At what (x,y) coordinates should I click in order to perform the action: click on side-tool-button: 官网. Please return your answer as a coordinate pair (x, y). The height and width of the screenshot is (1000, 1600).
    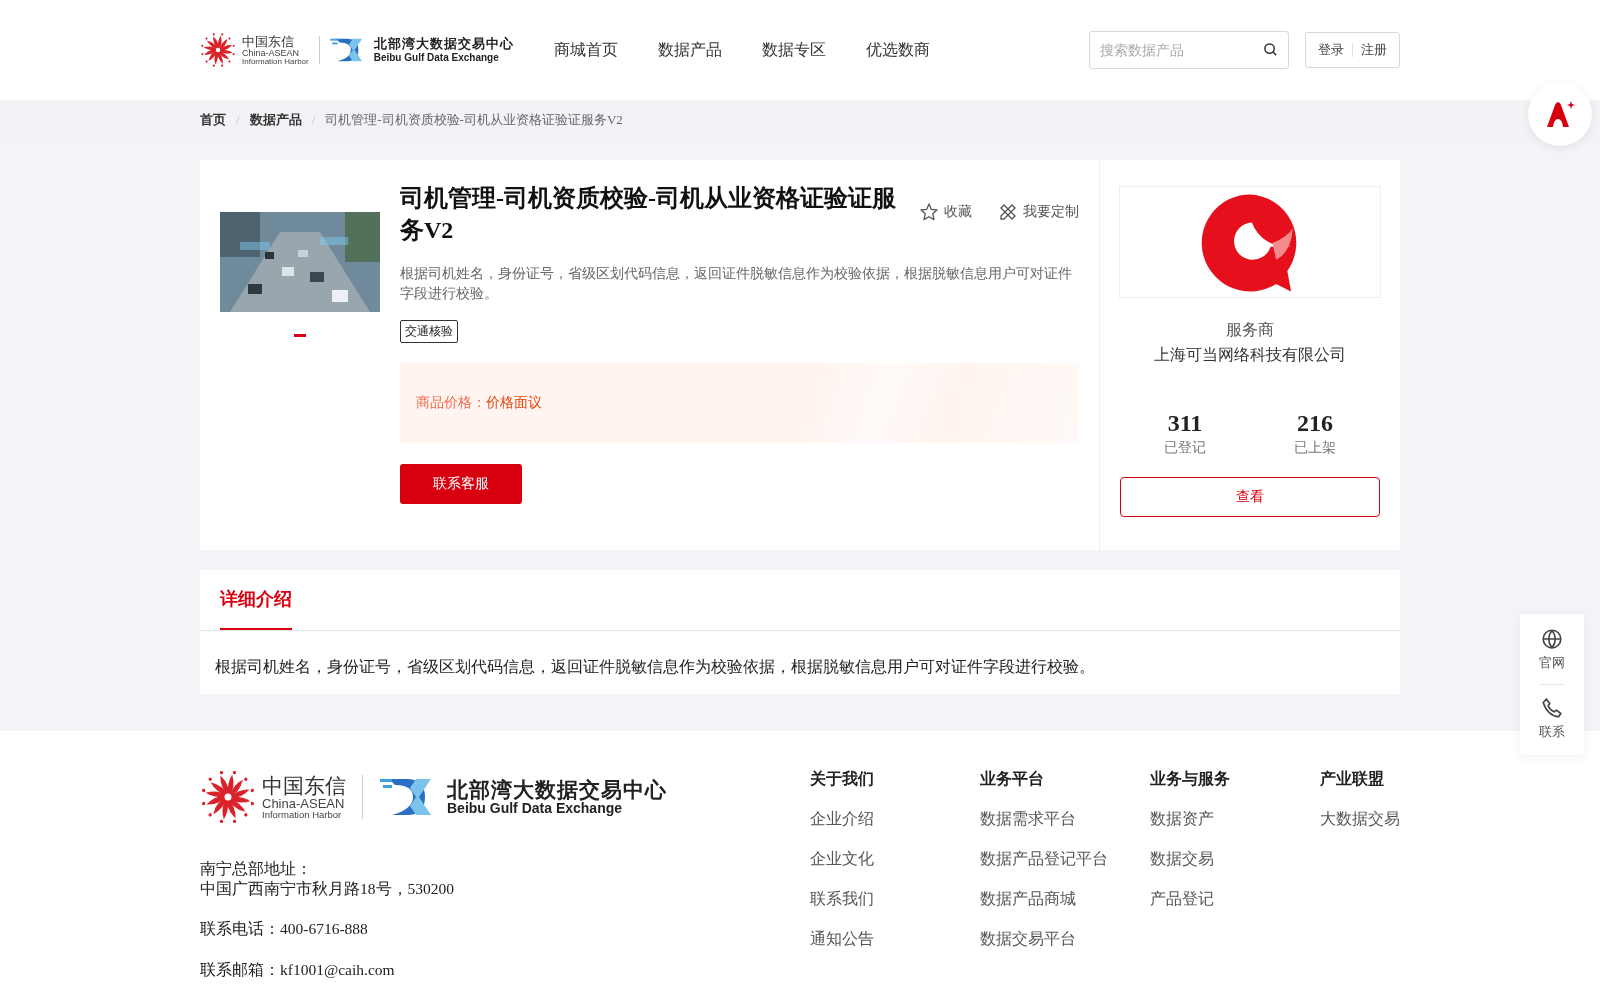
    Looking at the image, I should click on (1552, 650).